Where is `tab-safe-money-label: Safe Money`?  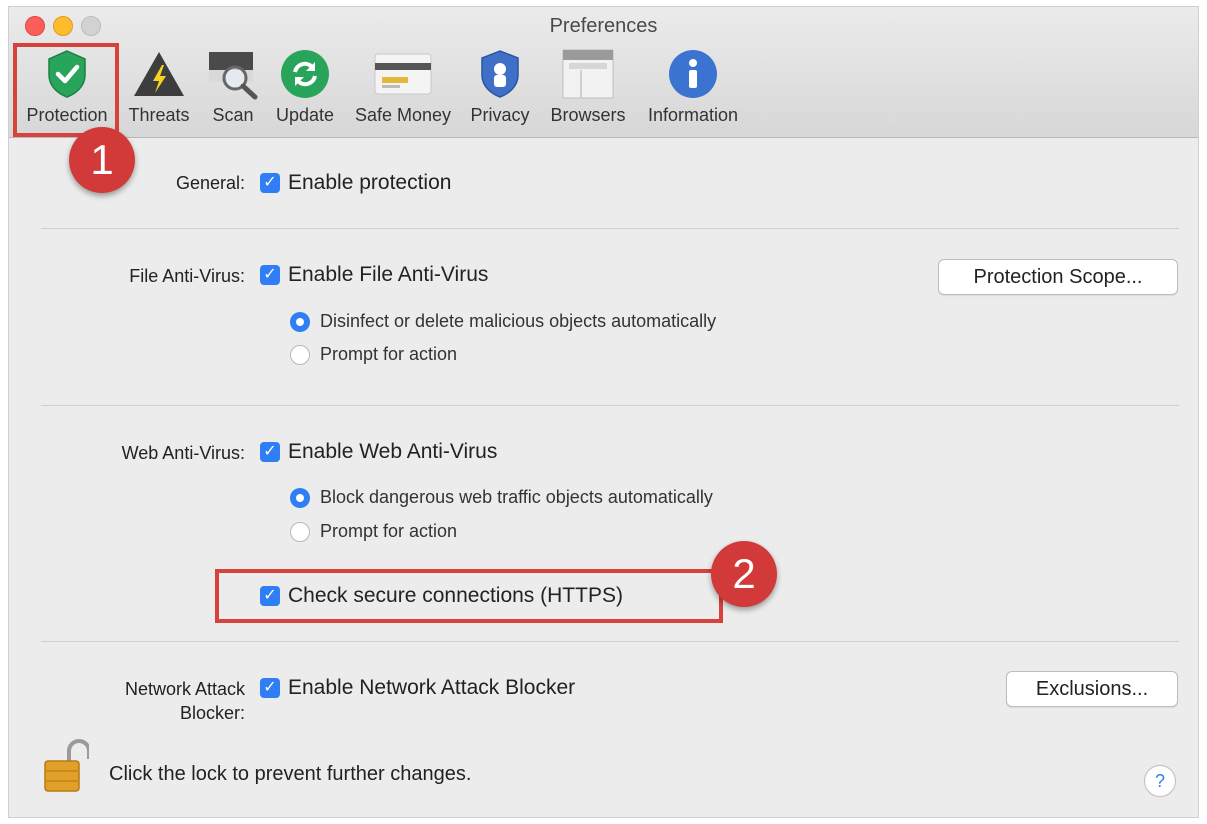 tab-safe-money-label: Safe Money is located at coordinates (403, 115).